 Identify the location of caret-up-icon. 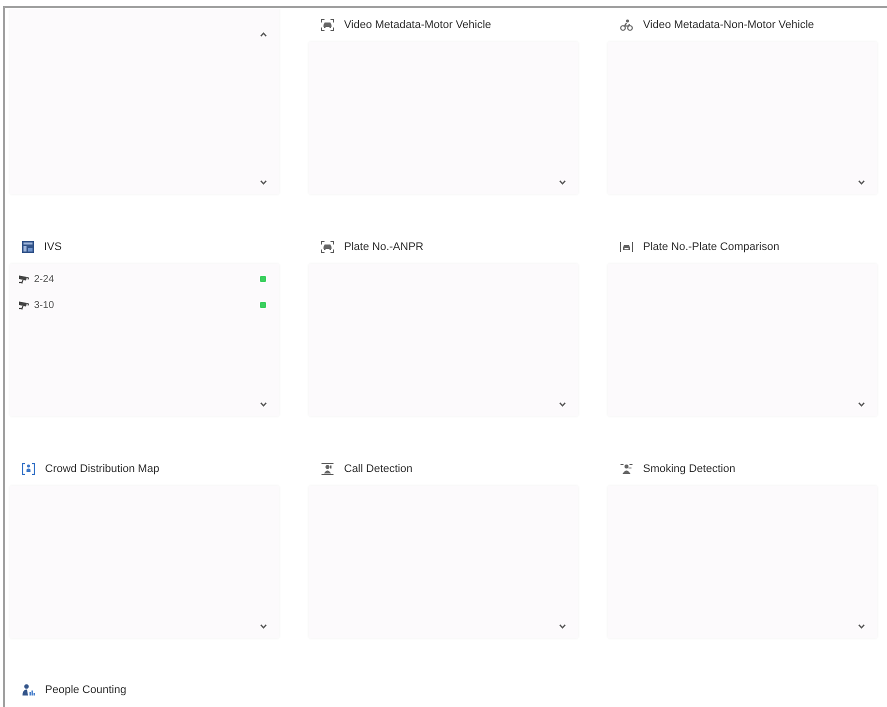
(263, 34).